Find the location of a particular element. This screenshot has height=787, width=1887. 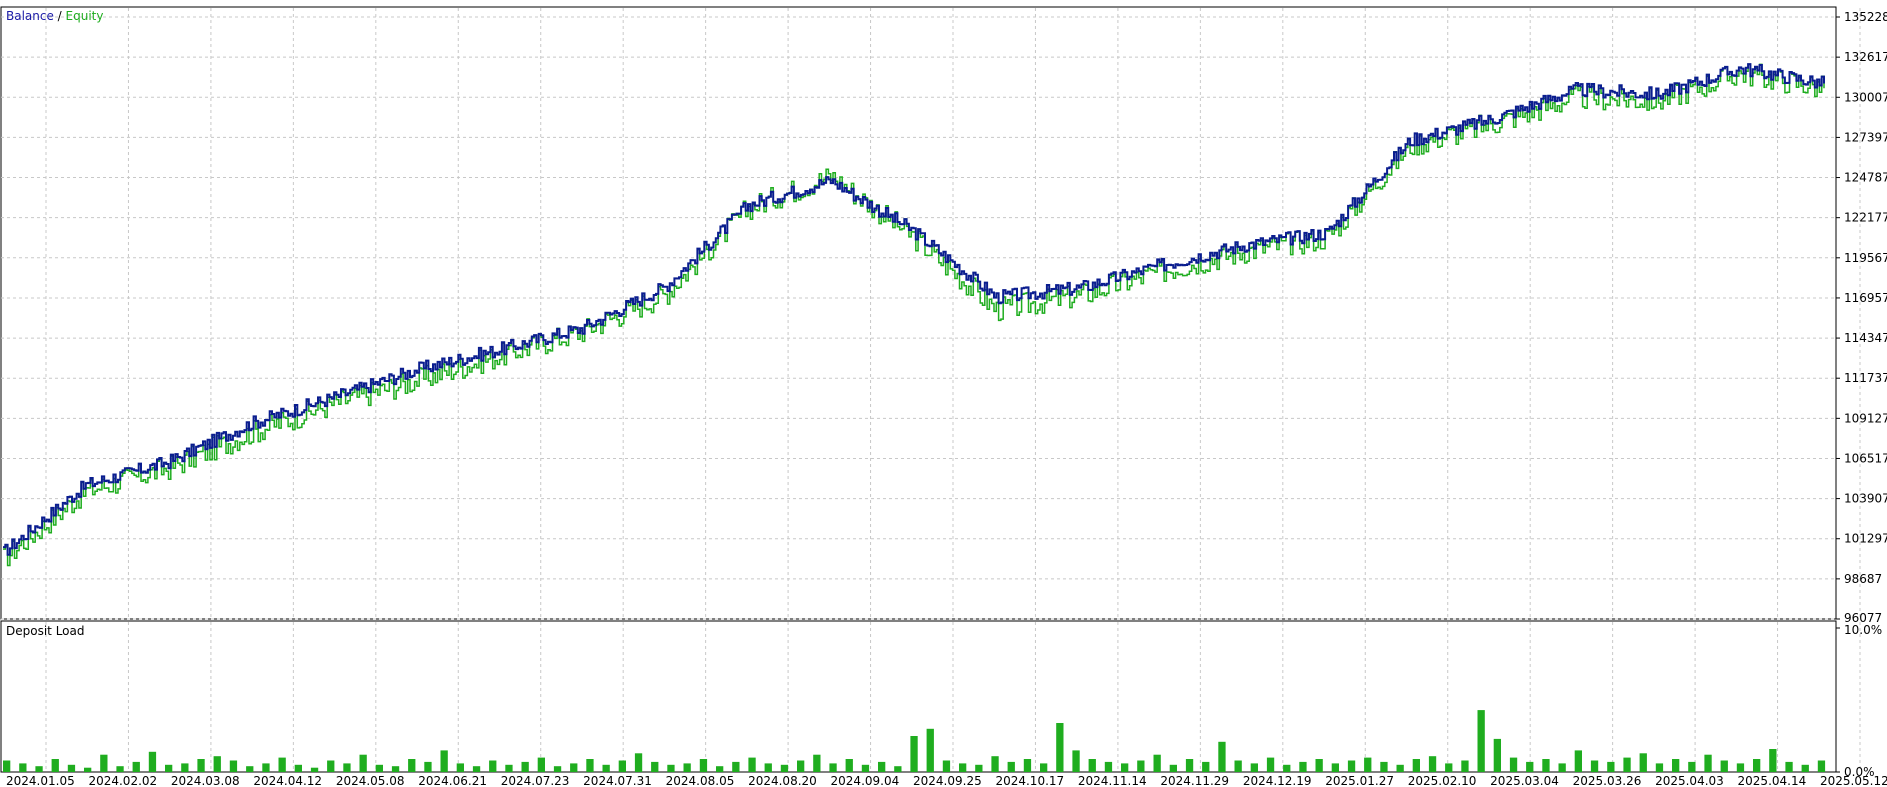

x-tick-label: 2025.02.10 is located at coordinates (1442, 780).